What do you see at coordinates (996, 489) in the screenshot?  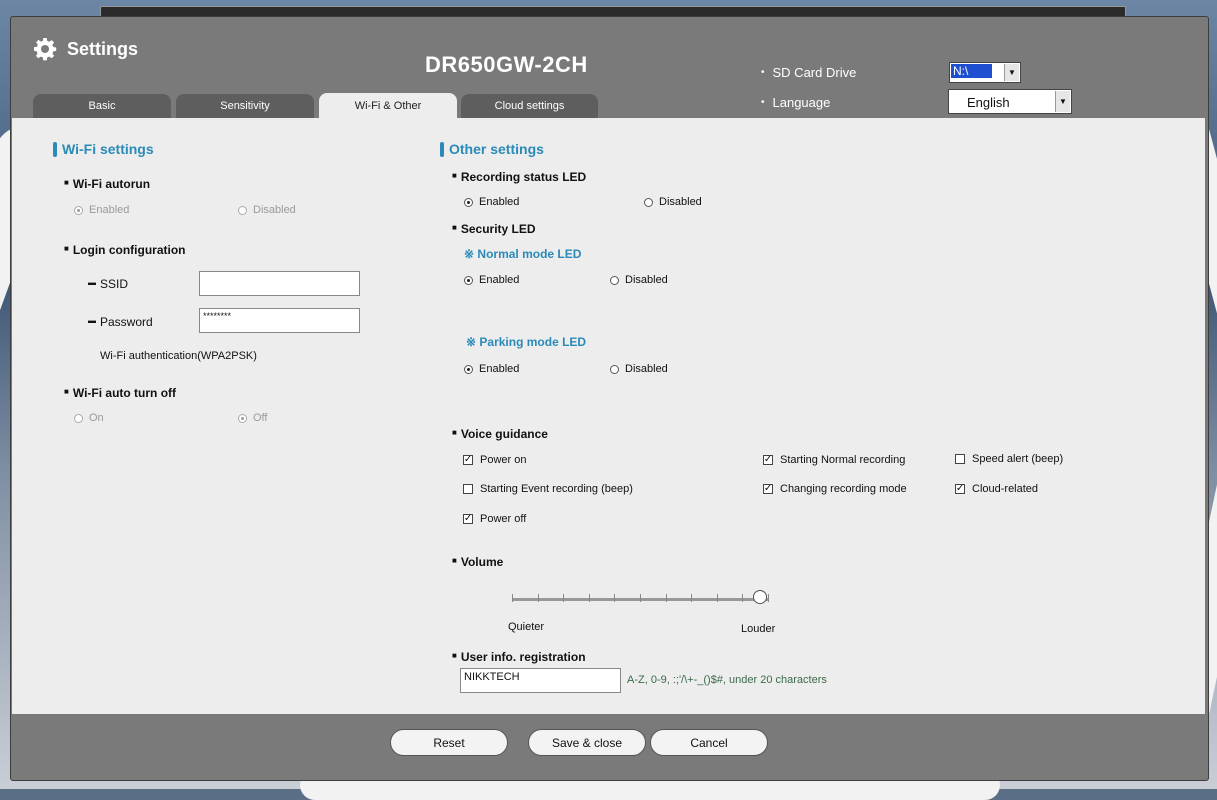 I see `voice-cloud-checkbox: ✓ Cloud-related` at bounding box center [996, 489].